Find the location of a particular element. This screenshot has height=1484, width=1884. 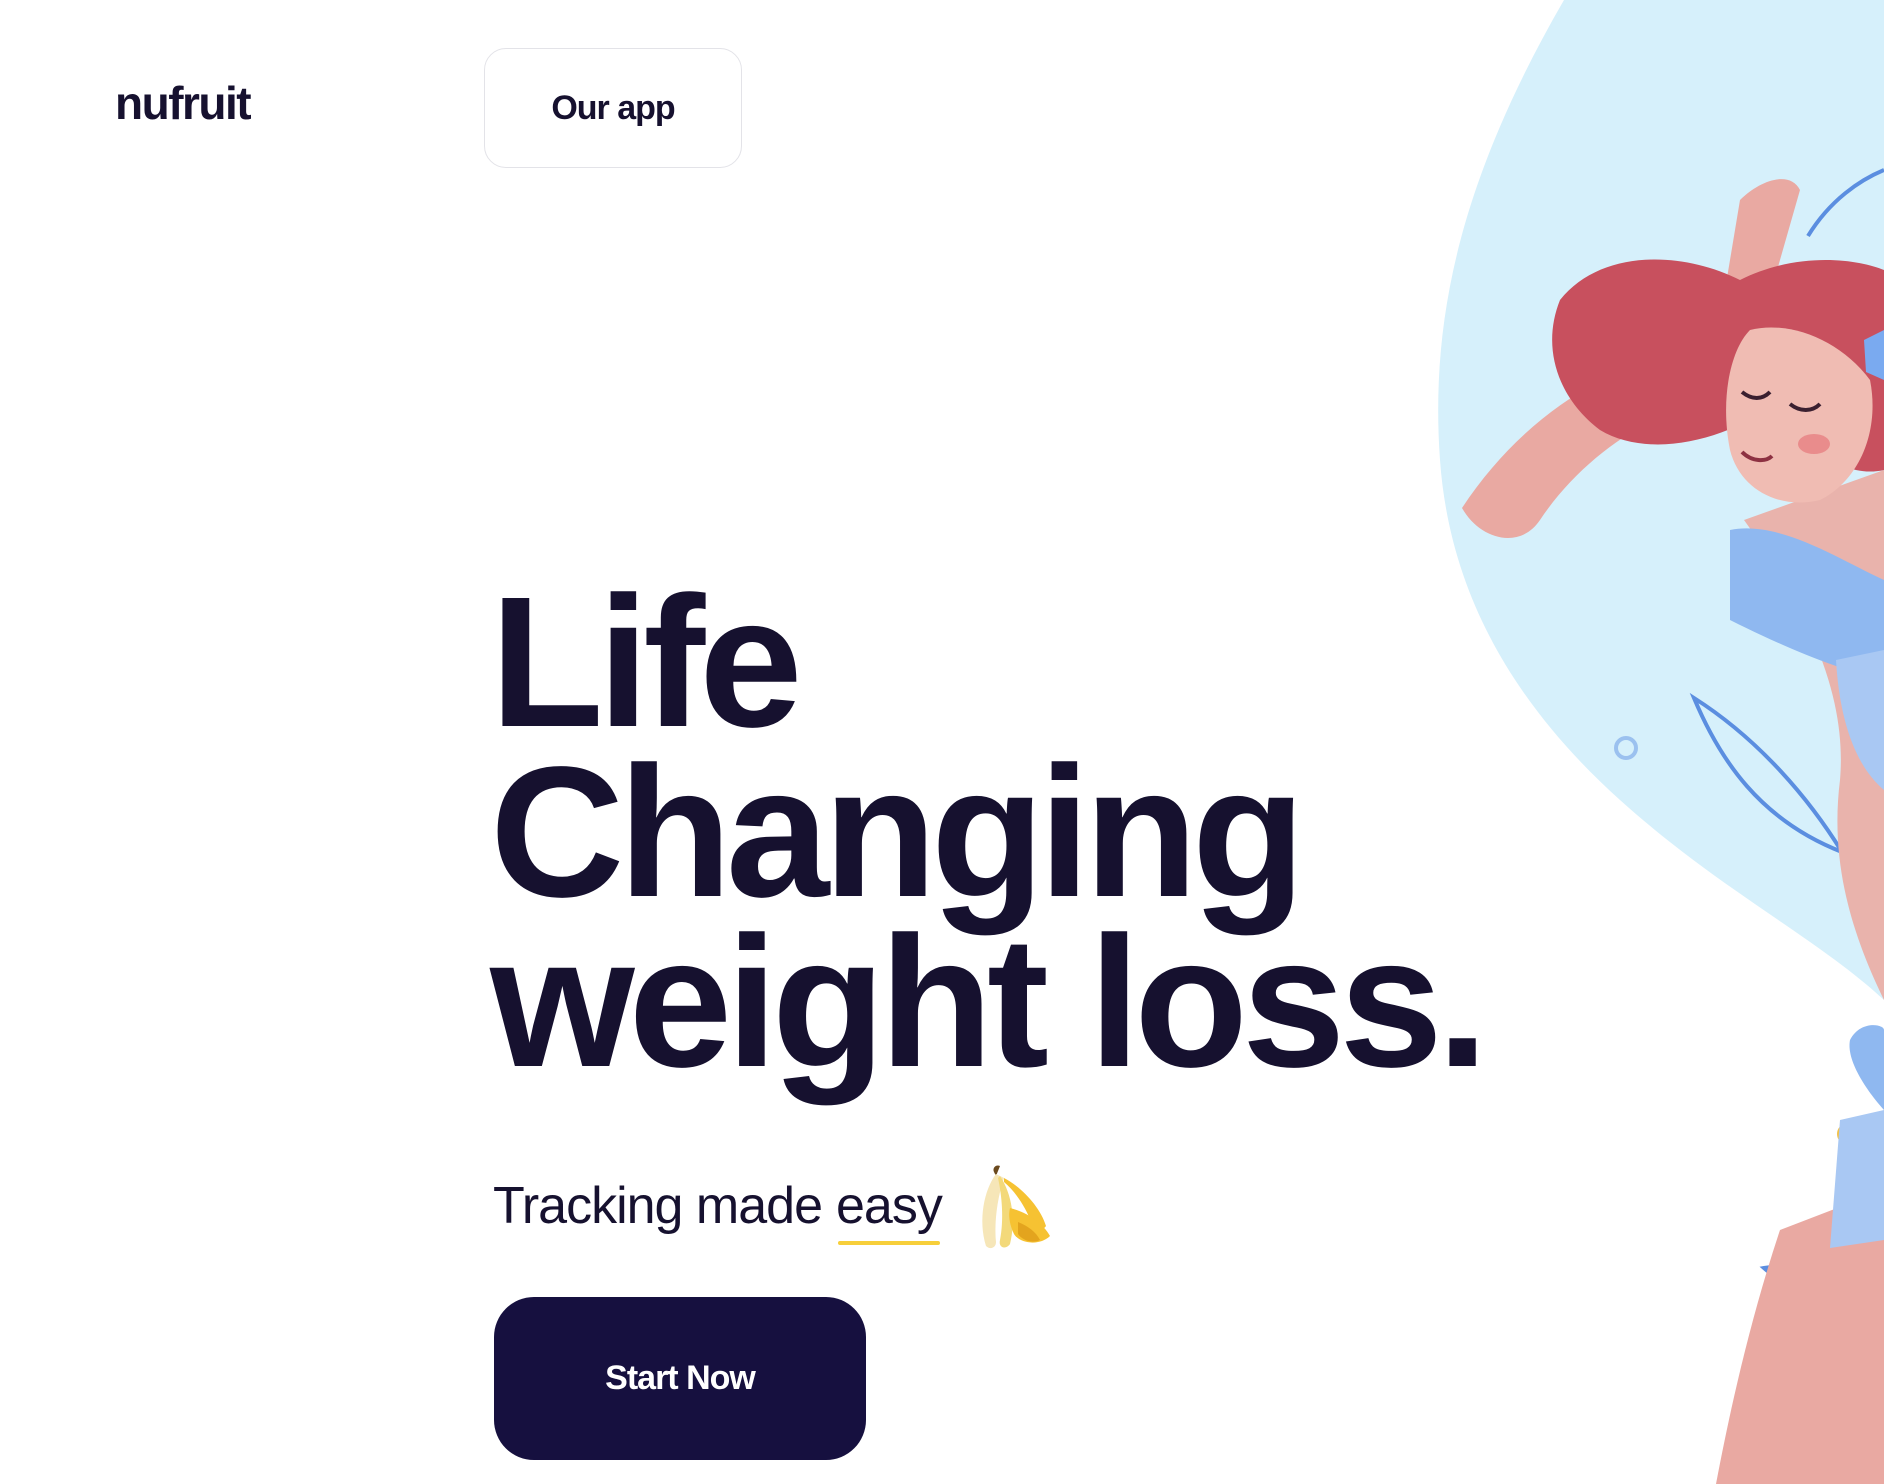

decor-circle-yellow is located at coordinates (1848, 1134).